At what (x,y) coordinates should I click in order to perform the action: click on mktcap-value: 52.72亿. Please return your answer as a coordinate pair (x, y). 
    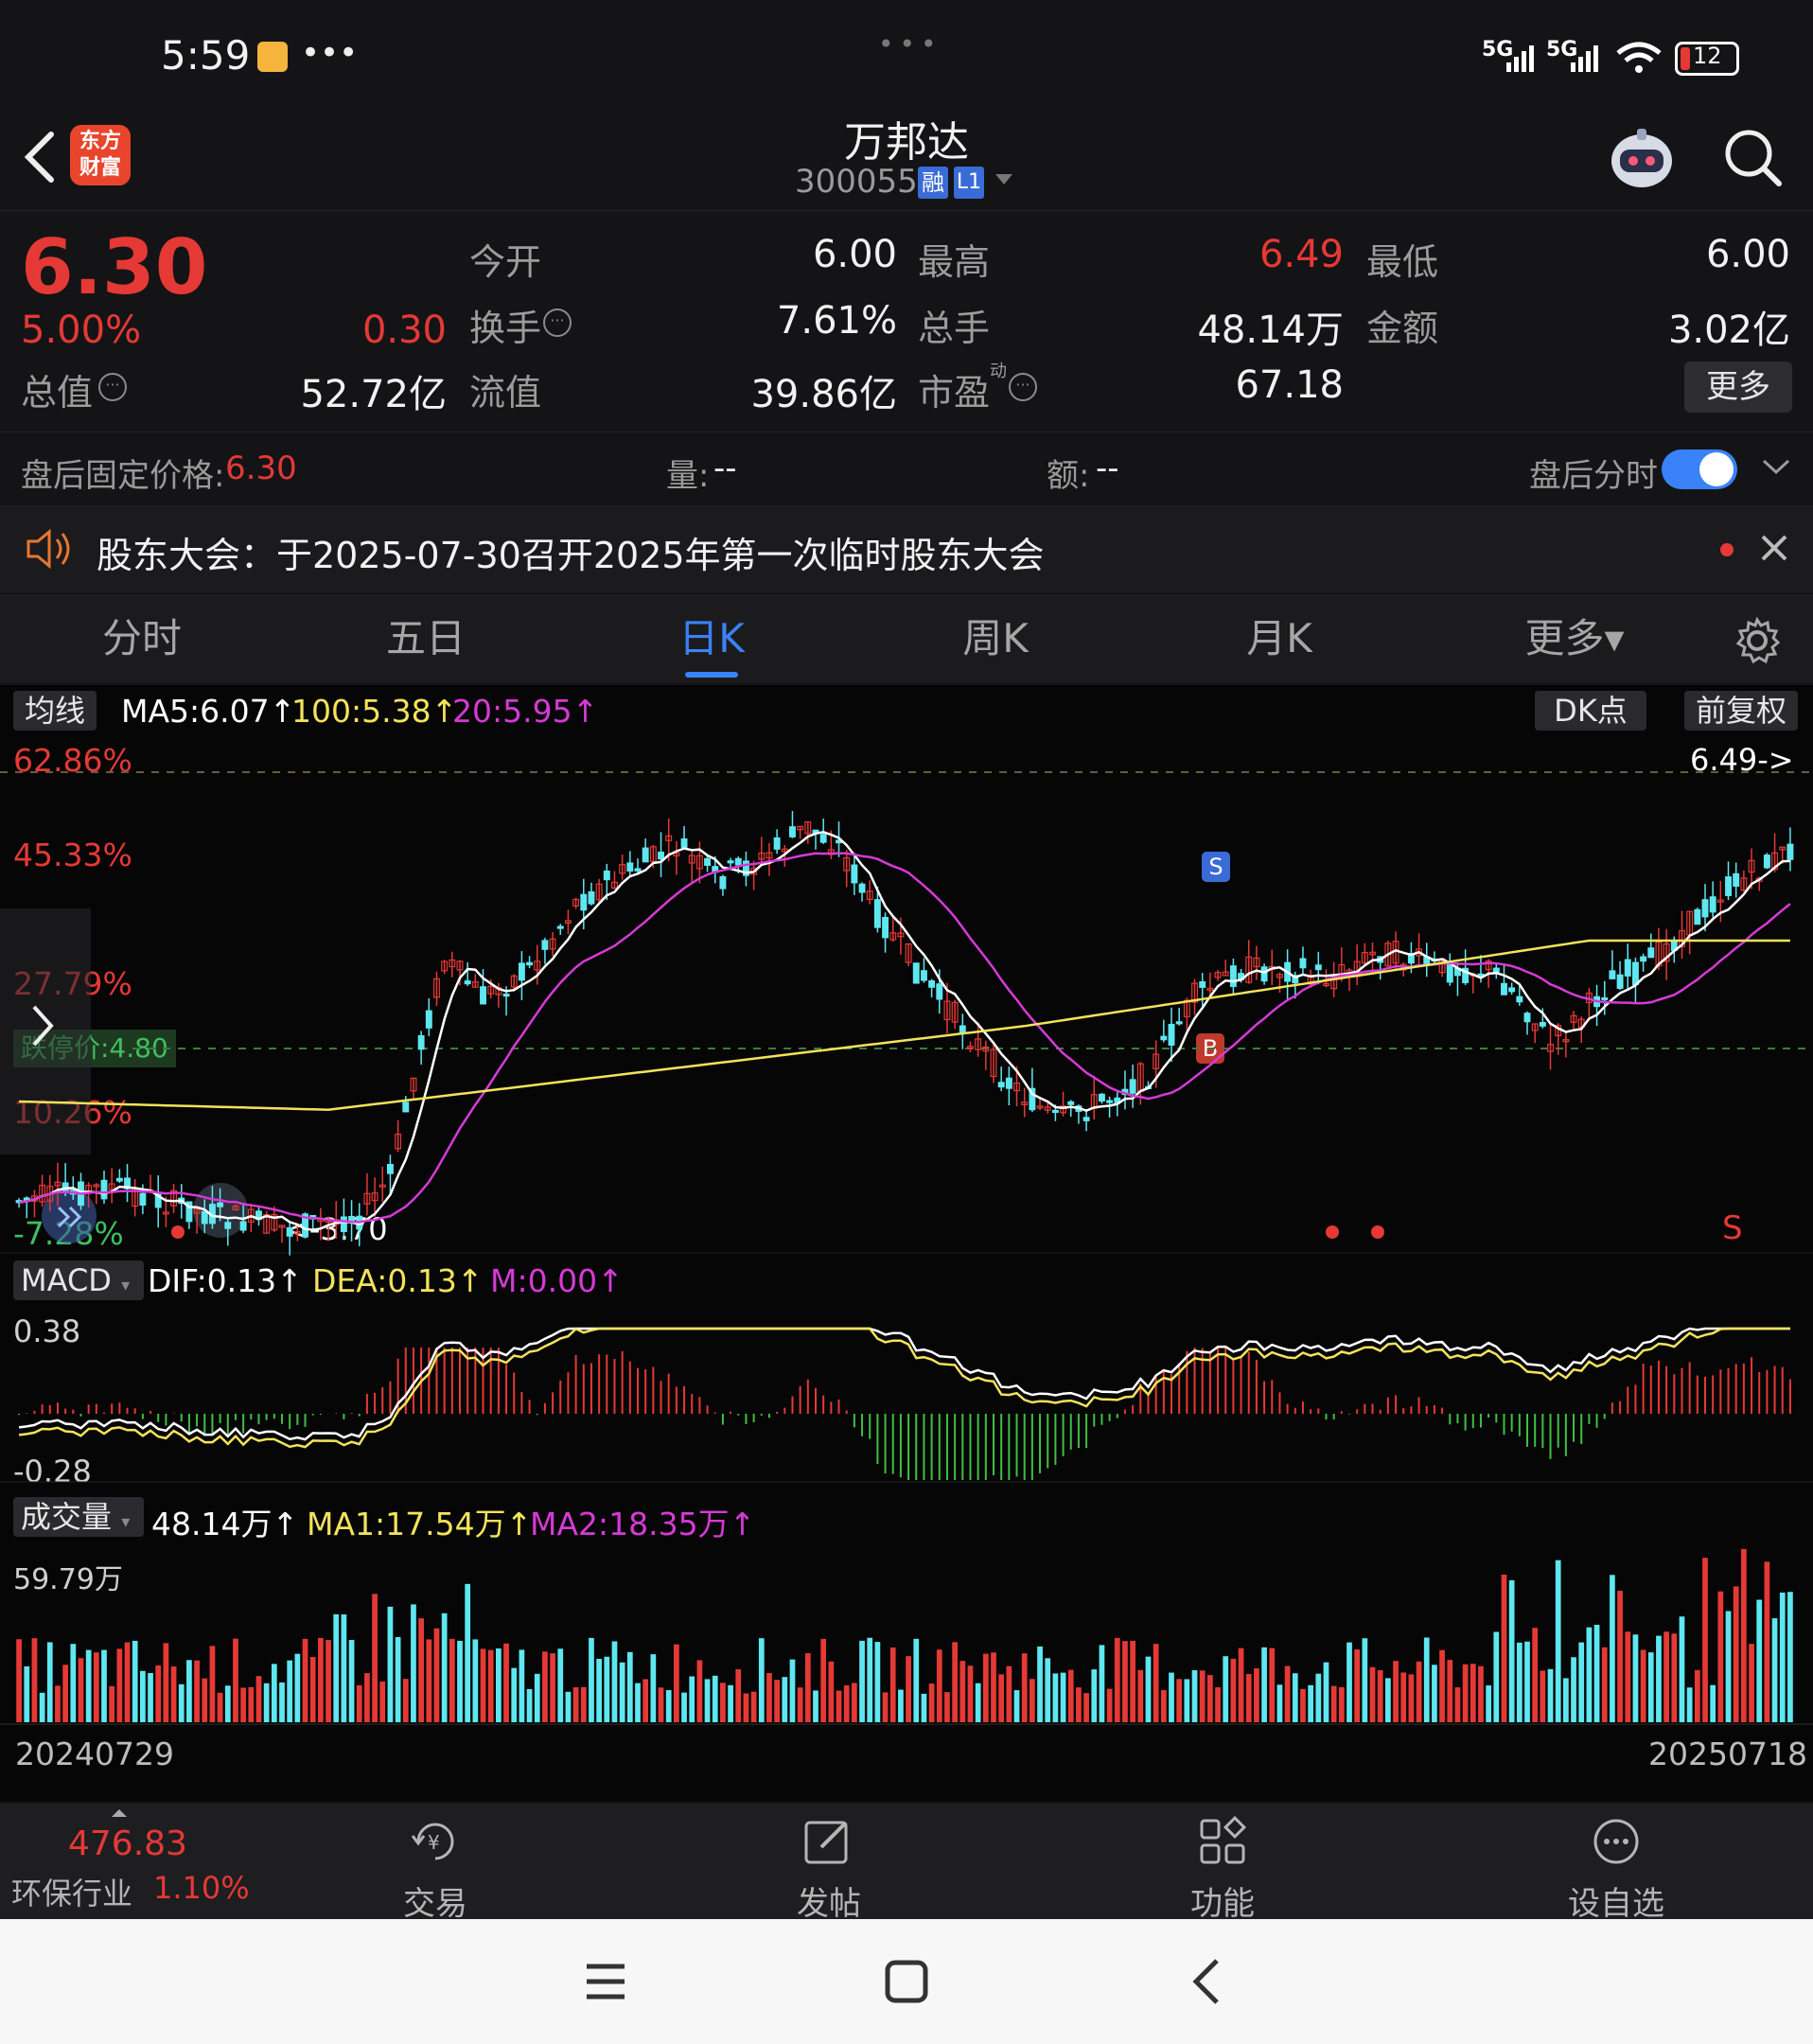
    Looking at the image, I should click on (373, 394).